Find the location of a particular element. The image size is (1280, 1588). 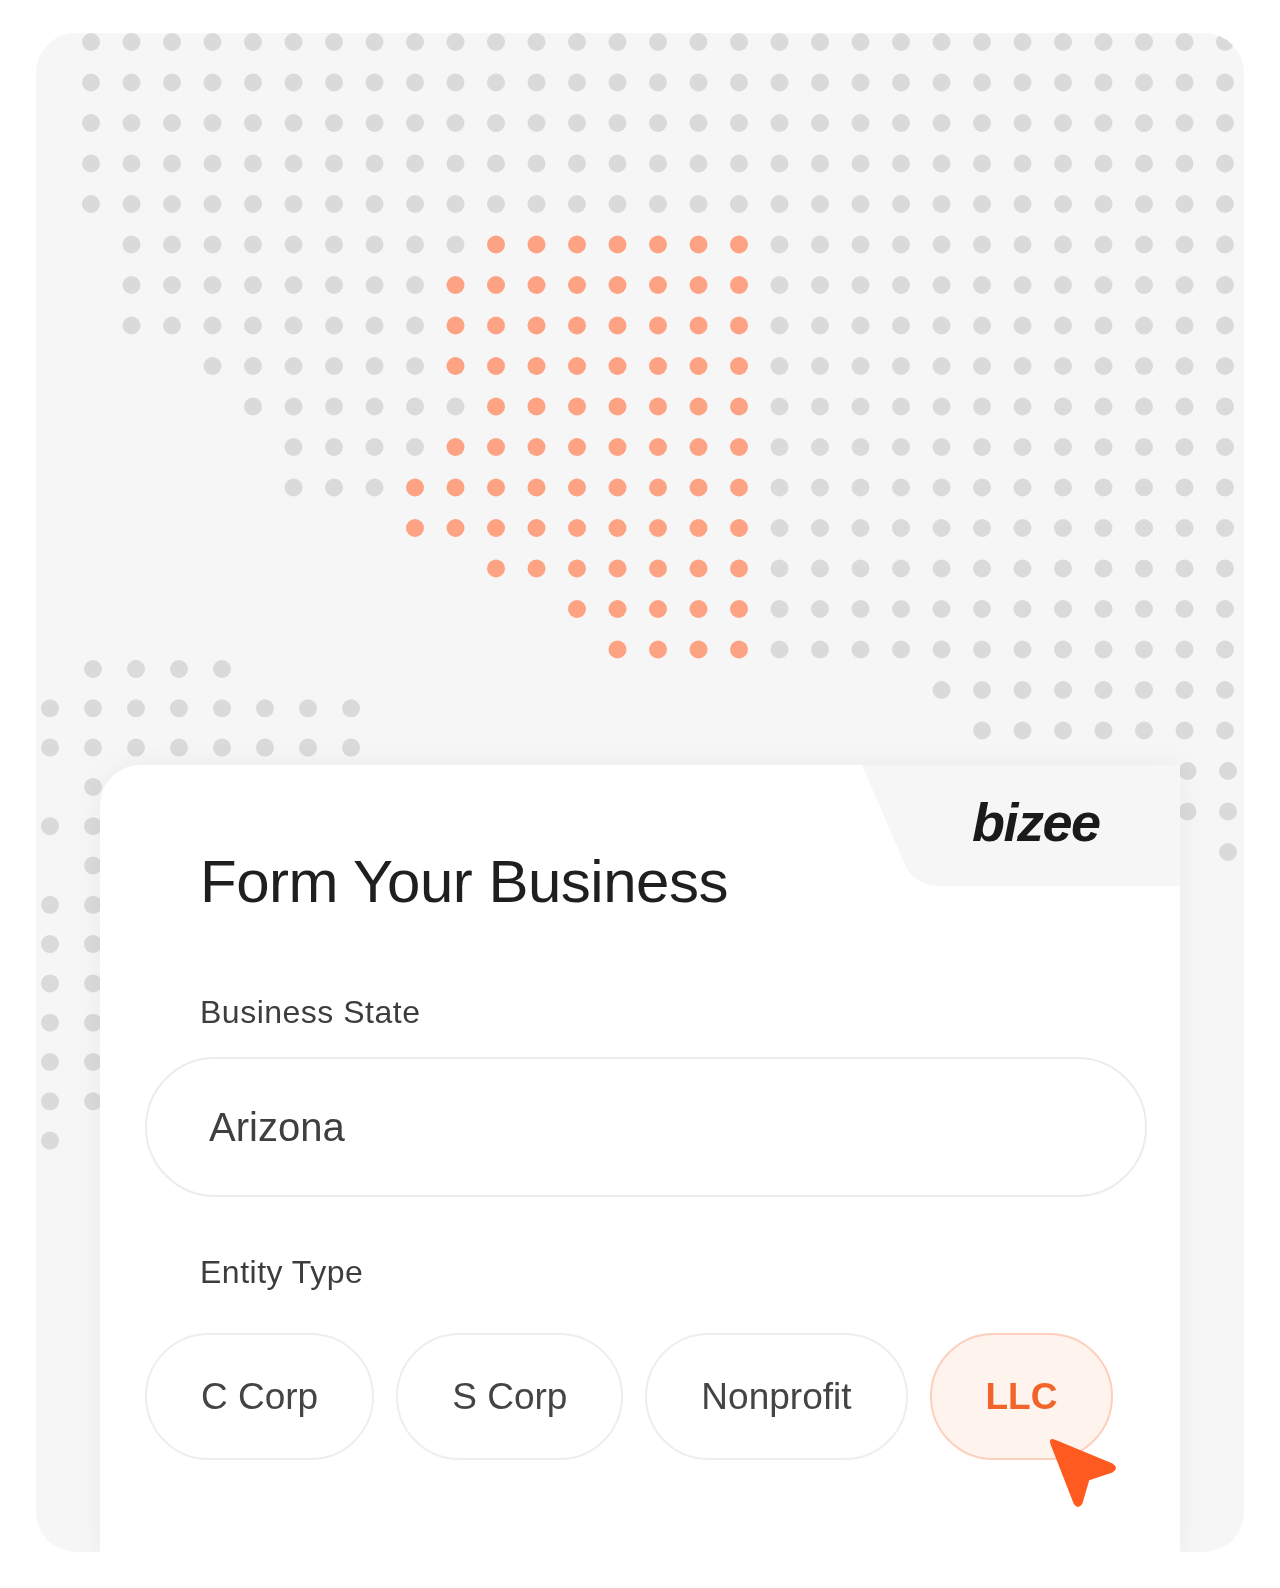

field-label: Business State is located at coordinates (310, 1012).